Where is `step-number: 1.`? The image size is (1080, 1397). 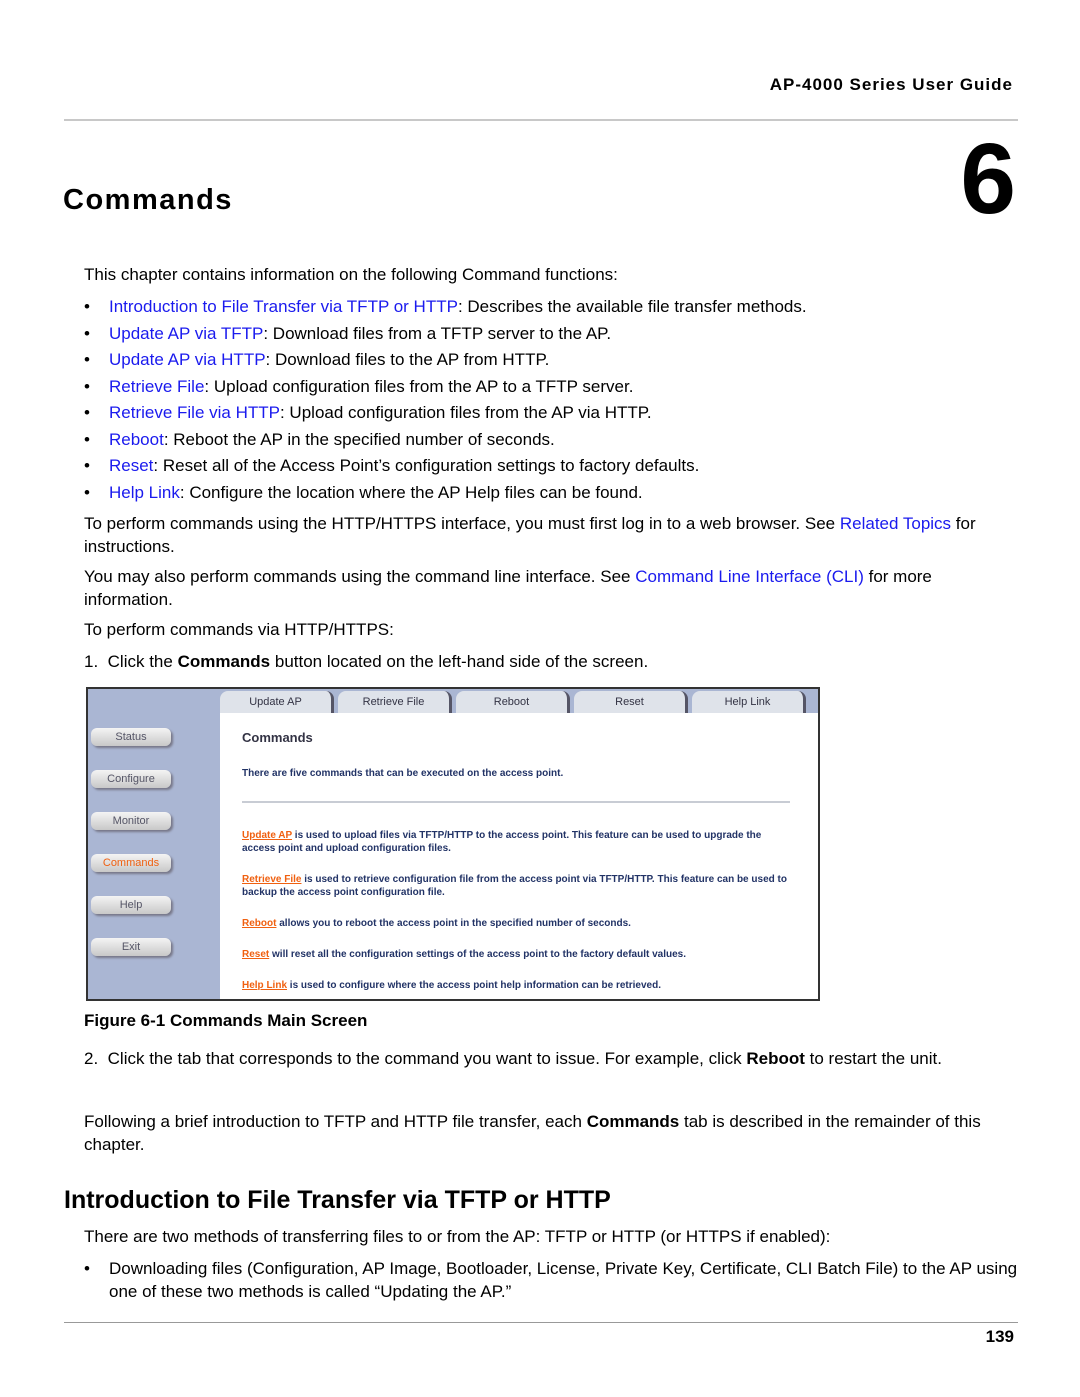
step-number: 1. is located at coordinates (91, 661).